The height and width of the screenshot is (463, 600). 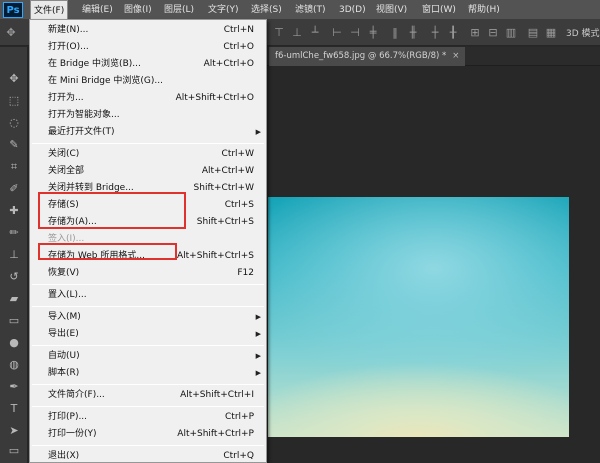 I want to click on distribute-icon: ╪, so click(x=373, y=33).